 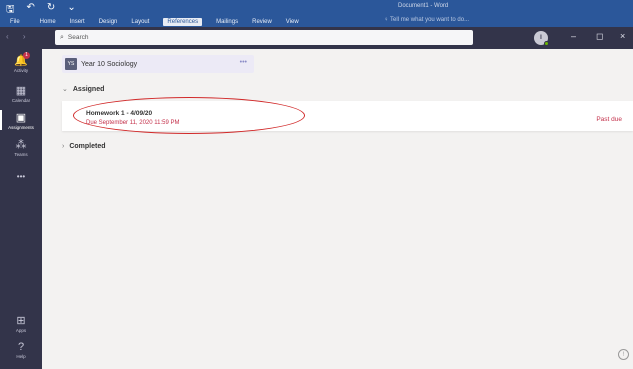 I want to click on more-icon: •••, so click(x=21, y=176).